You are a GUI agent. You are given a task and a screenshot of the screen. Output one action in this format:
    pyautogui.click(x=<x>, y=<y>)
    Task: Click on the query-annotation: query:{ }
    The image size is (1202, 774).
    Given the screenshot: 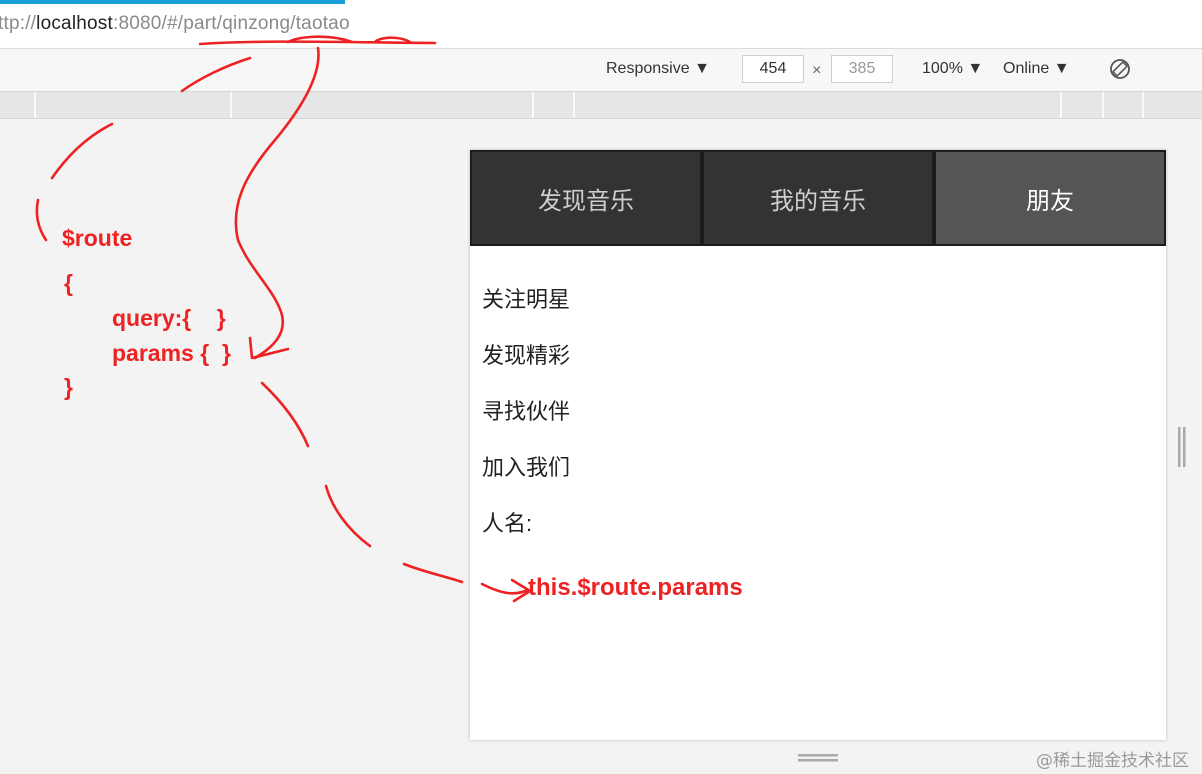 What is the action you would take?
    pyautogui.click(x=169, y=318)
    